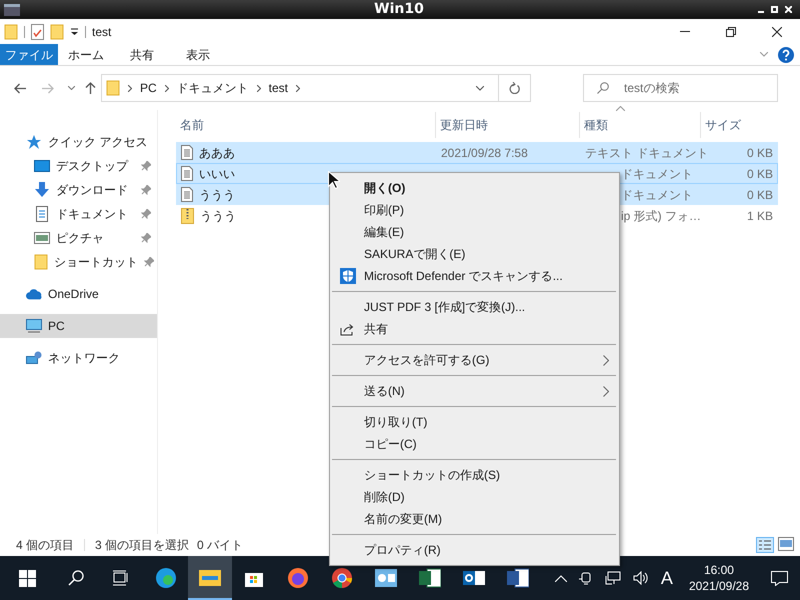 Image resolution: width=800 pixels, height=600 pixels. Describe the element at coordinates (45, 545) in the screenshot. I see `item-count: 4 個の項目` at that location.